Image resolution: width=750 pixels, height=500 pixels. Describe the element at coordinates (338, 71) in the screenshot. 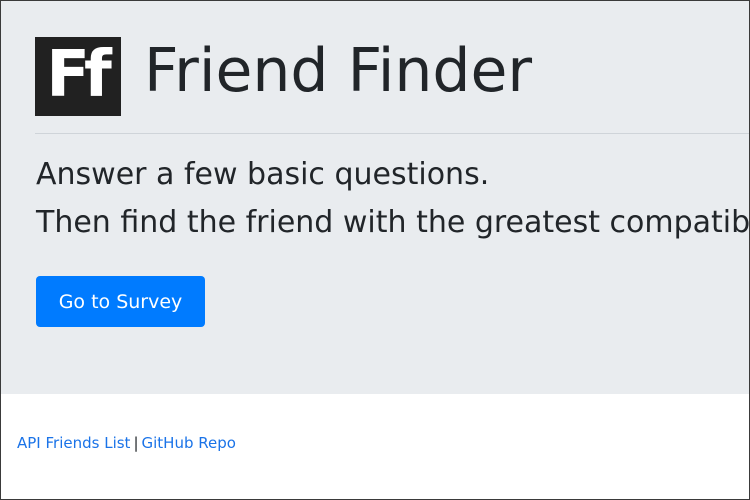

I see `page-title: Friend Finder` at that location.